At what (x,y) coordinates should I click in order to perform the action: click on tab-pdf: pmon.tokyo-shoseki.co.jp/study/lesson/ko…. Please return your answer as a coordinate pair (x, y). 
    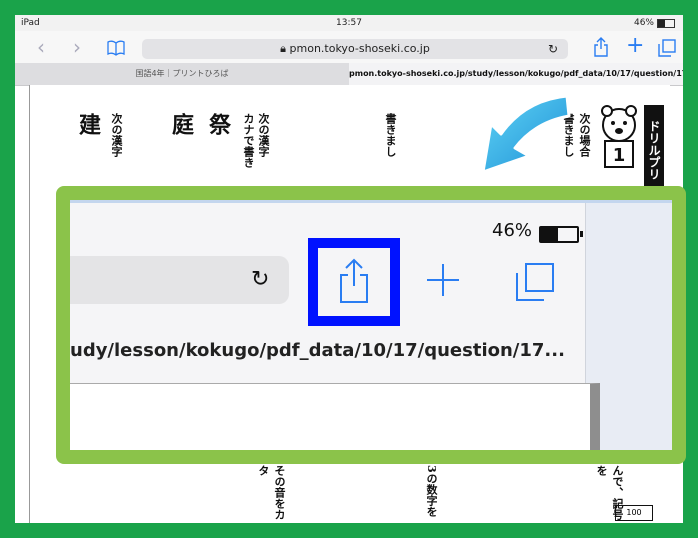
    Looking at the image, I should click on (516, 74).